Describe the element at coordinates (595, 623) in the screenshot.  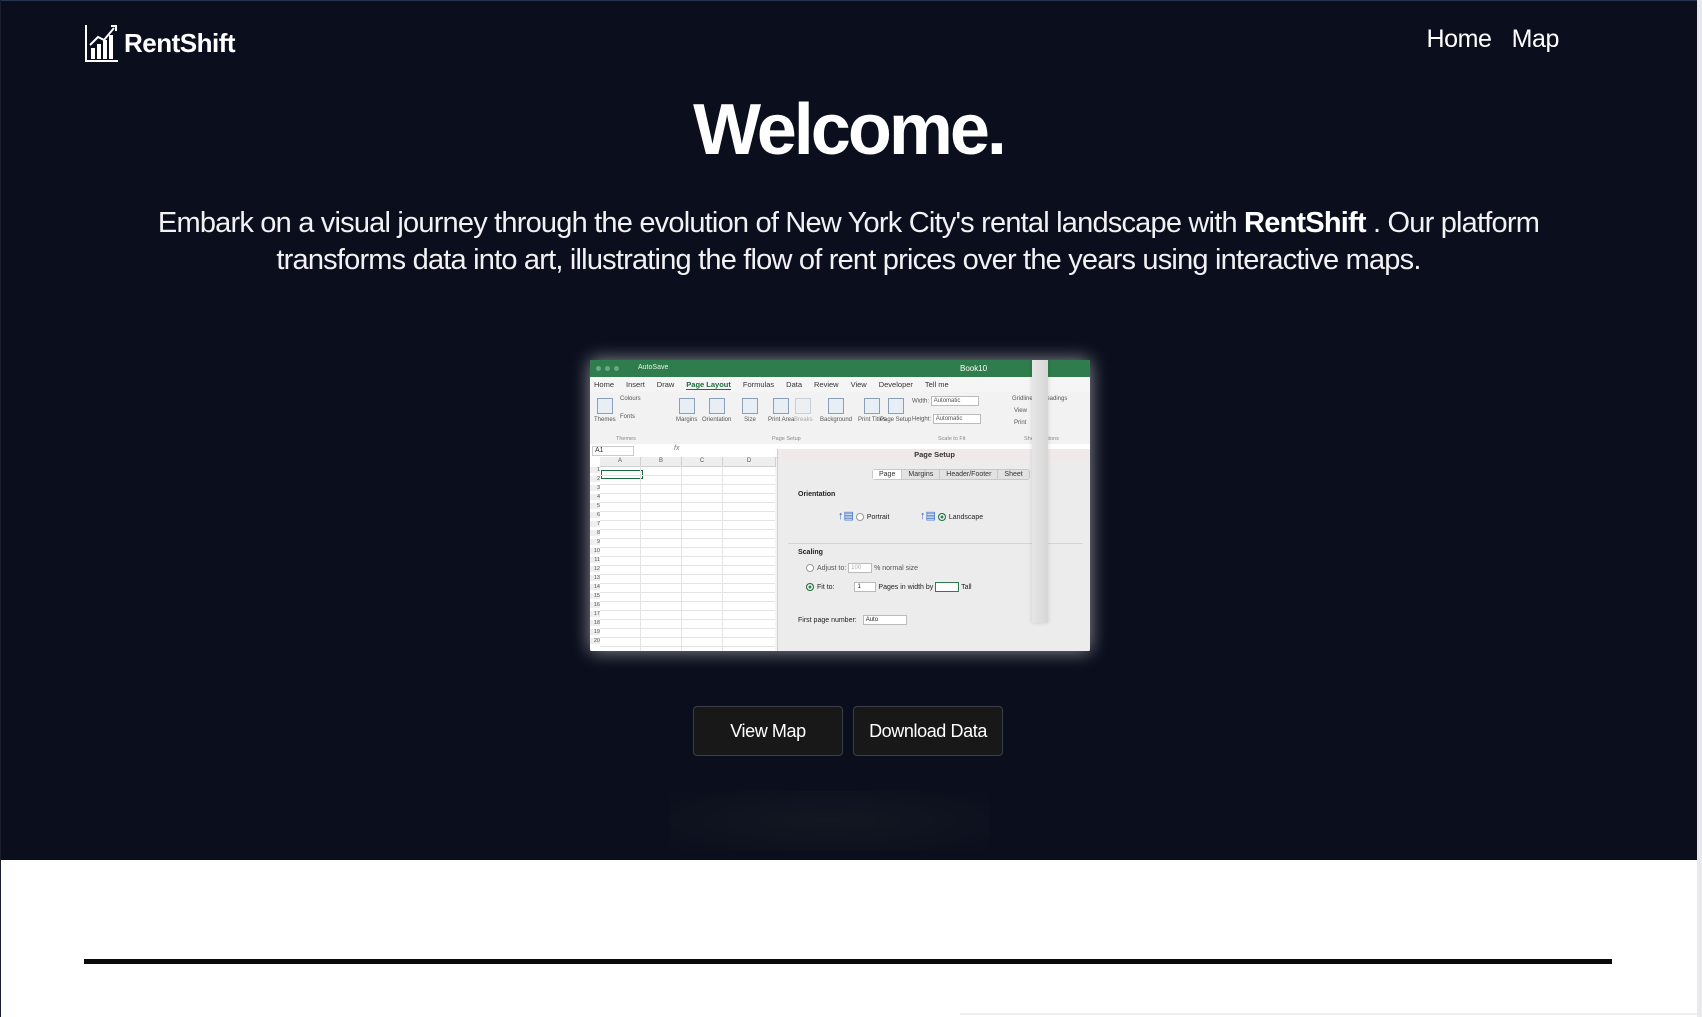
I see `row-number: 18` at that location.